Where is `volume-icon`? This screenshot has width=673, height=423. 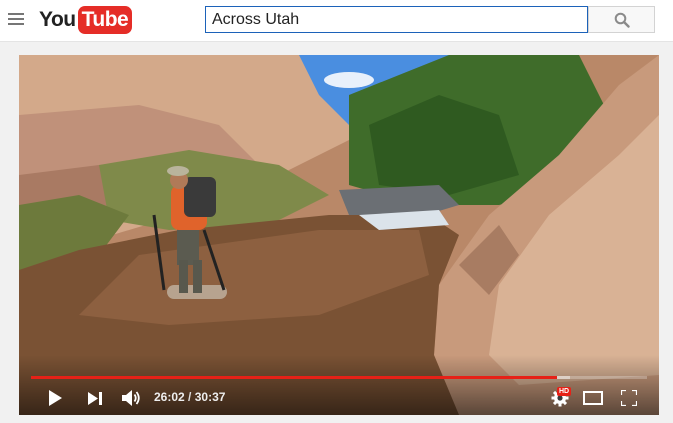 volume-icon is located at coordinates (131, 398).